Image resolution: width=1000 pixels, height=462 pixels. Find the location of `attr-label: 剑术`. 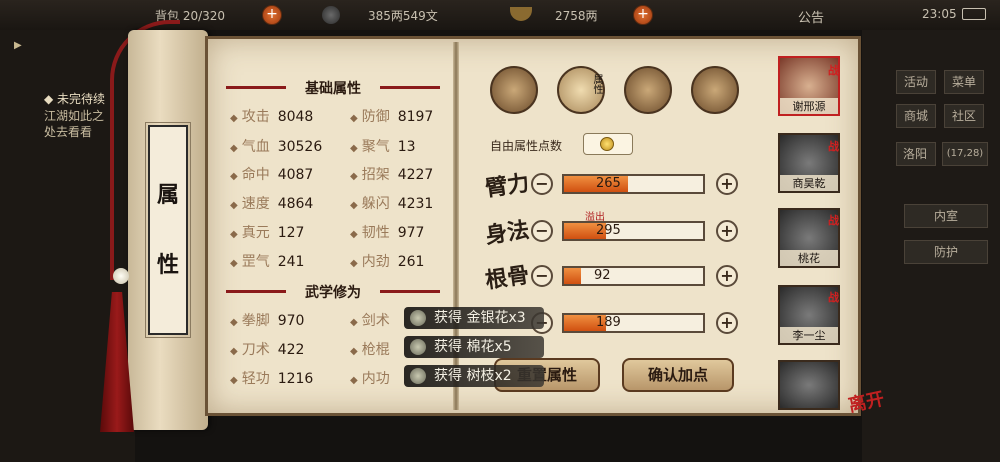

attr-label: 剑术 is located at coordinates (375, 321).